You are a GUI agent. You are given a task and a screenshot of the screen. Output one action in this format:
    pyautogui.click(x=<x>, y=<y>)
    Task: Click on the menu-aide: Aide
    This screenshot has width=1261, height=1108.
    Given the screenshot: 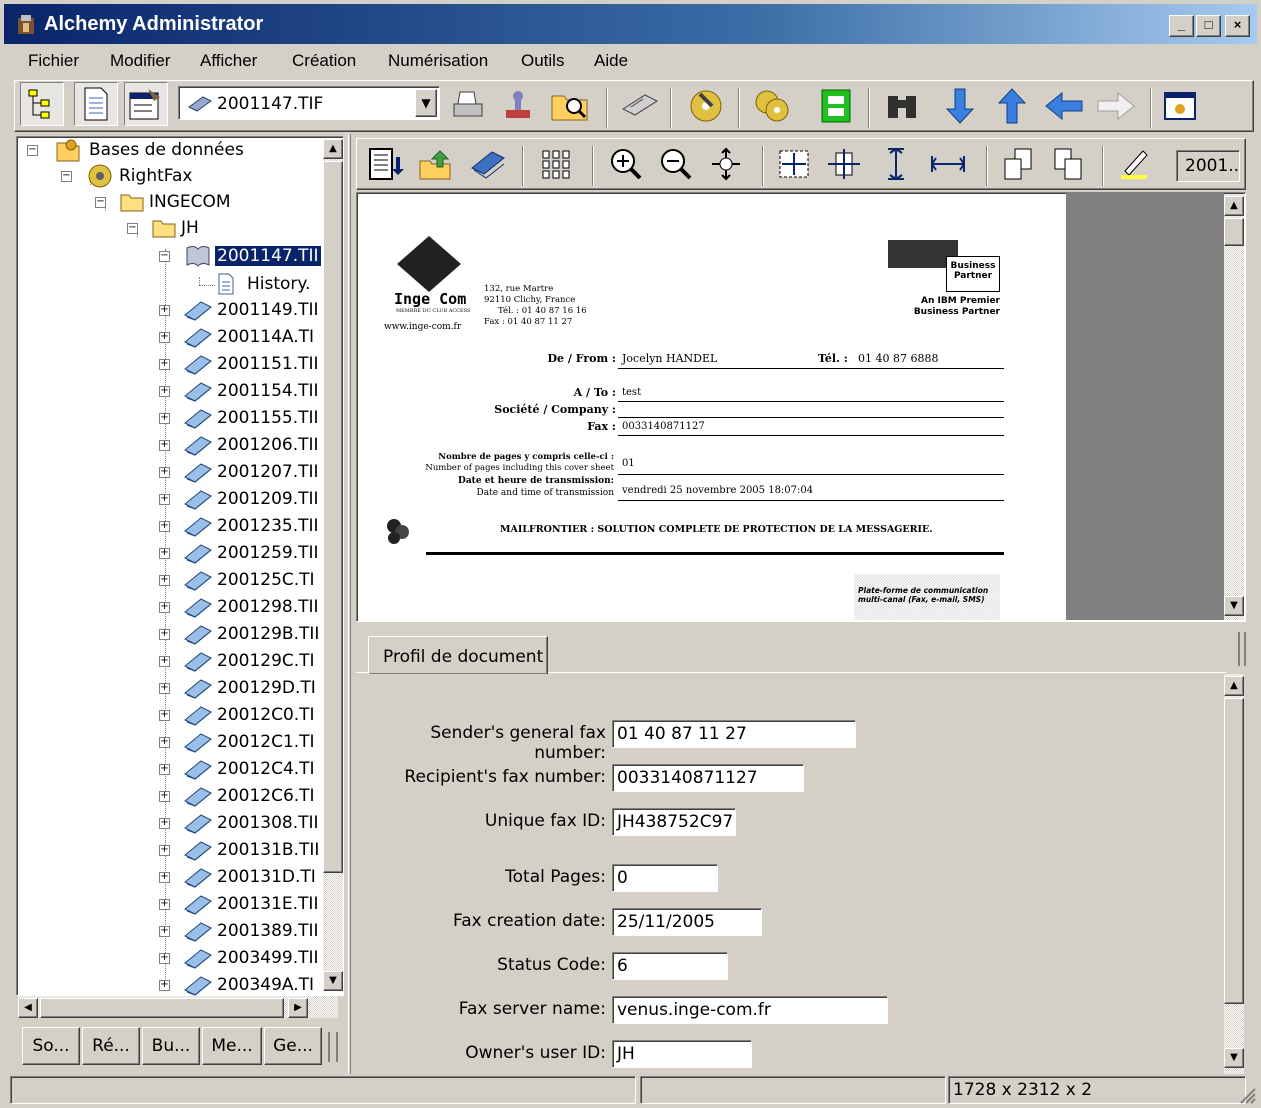 What is the action you would take?
    pyautogui.click(x=611, y=61)
    